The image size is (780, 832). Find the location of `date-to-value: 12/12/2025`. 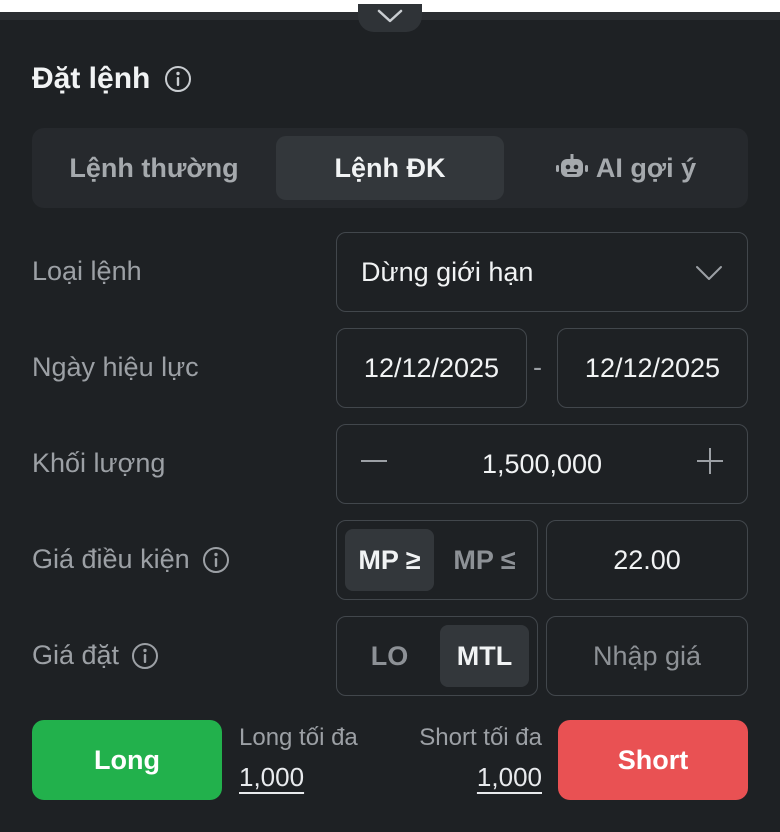

date-to-value: 12/12/2025 is located at coordinates (652, 367).